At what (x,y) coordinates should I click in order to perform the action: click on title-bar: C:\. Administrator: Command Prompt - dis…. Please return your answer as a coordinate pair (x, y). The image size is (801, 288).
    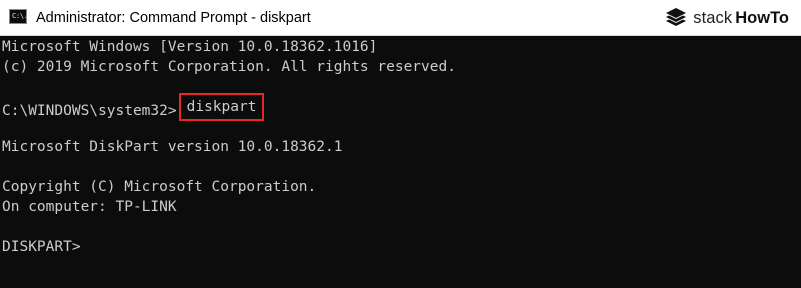
    Looking at the image, I should click on (400, 18).